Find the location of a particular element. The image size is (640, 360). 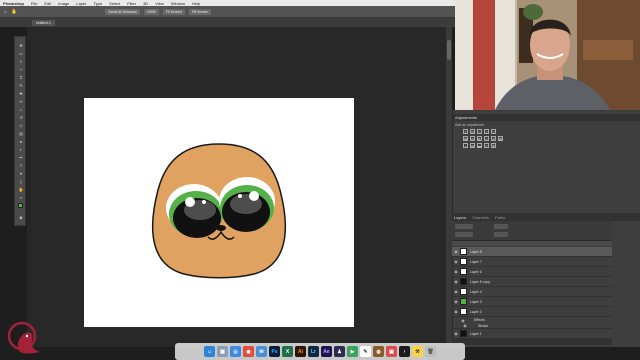

menu-edit: Edit is located at coordinates (47, 3).